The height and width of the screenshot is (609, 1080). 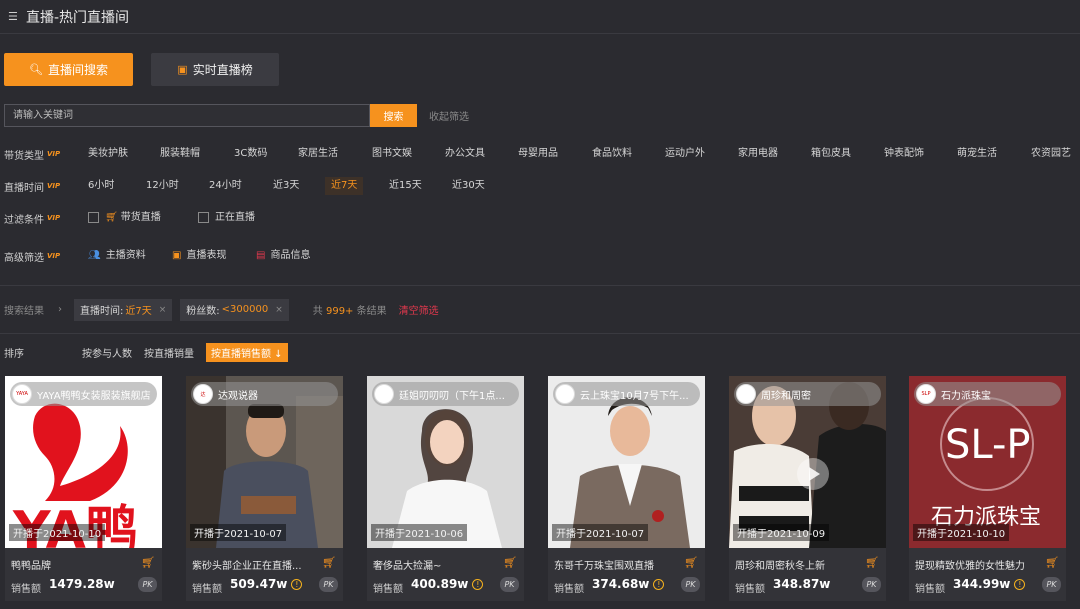 I want to click on category-option: 美妆护肤, so click(x=108, y=154).